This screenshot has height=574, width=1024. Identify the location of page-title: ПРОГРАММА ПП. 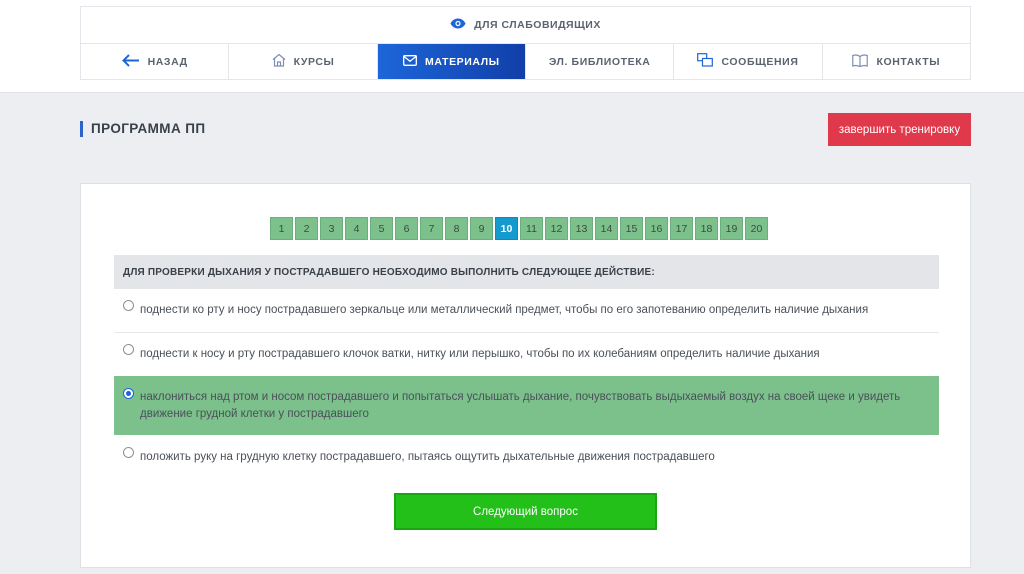
(142, 129).